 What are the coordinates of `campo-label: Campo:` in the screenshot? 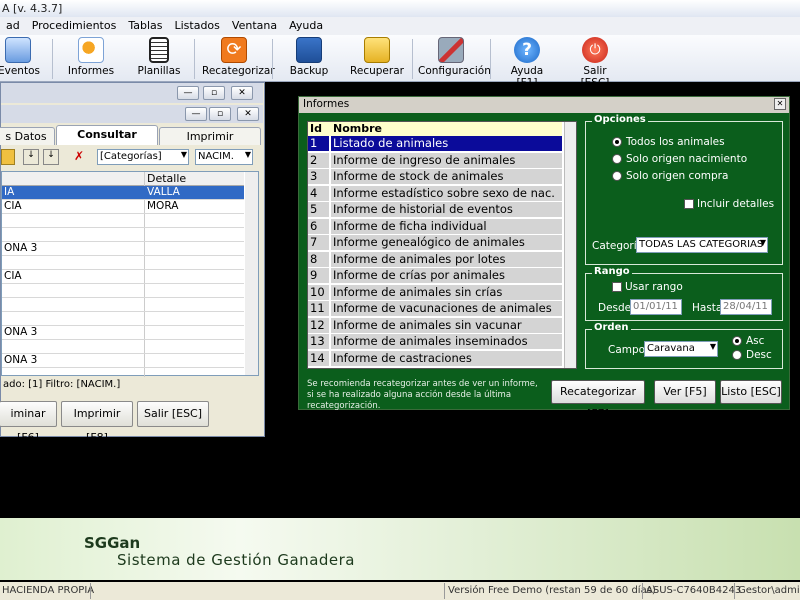 It's located at (628, 350).